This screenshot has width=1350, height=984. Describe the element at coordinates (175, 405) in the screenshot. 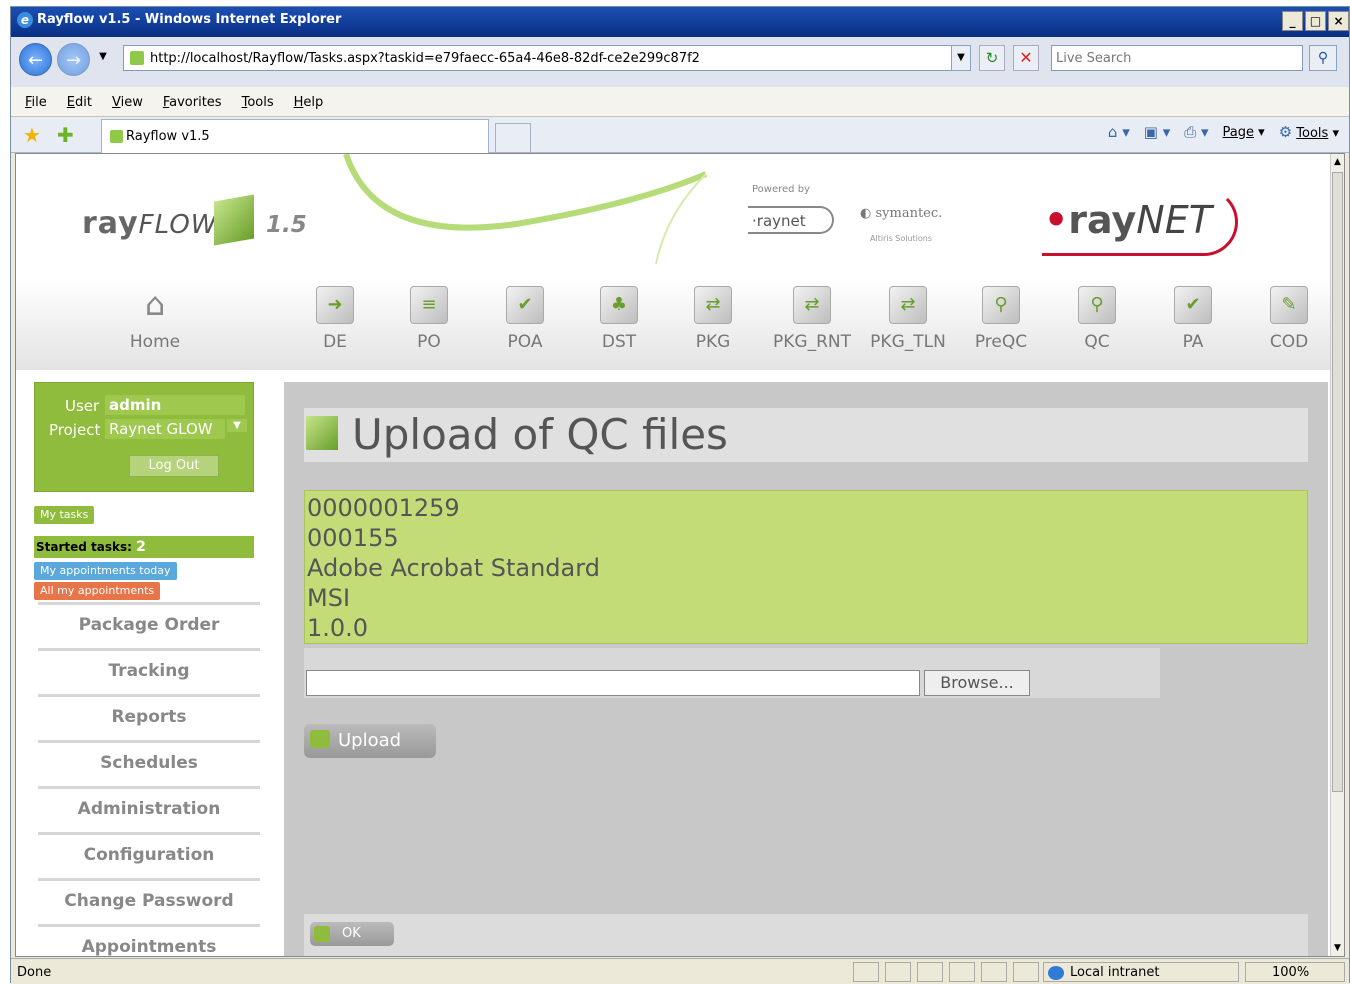

I see `user-name: admin` at that location.